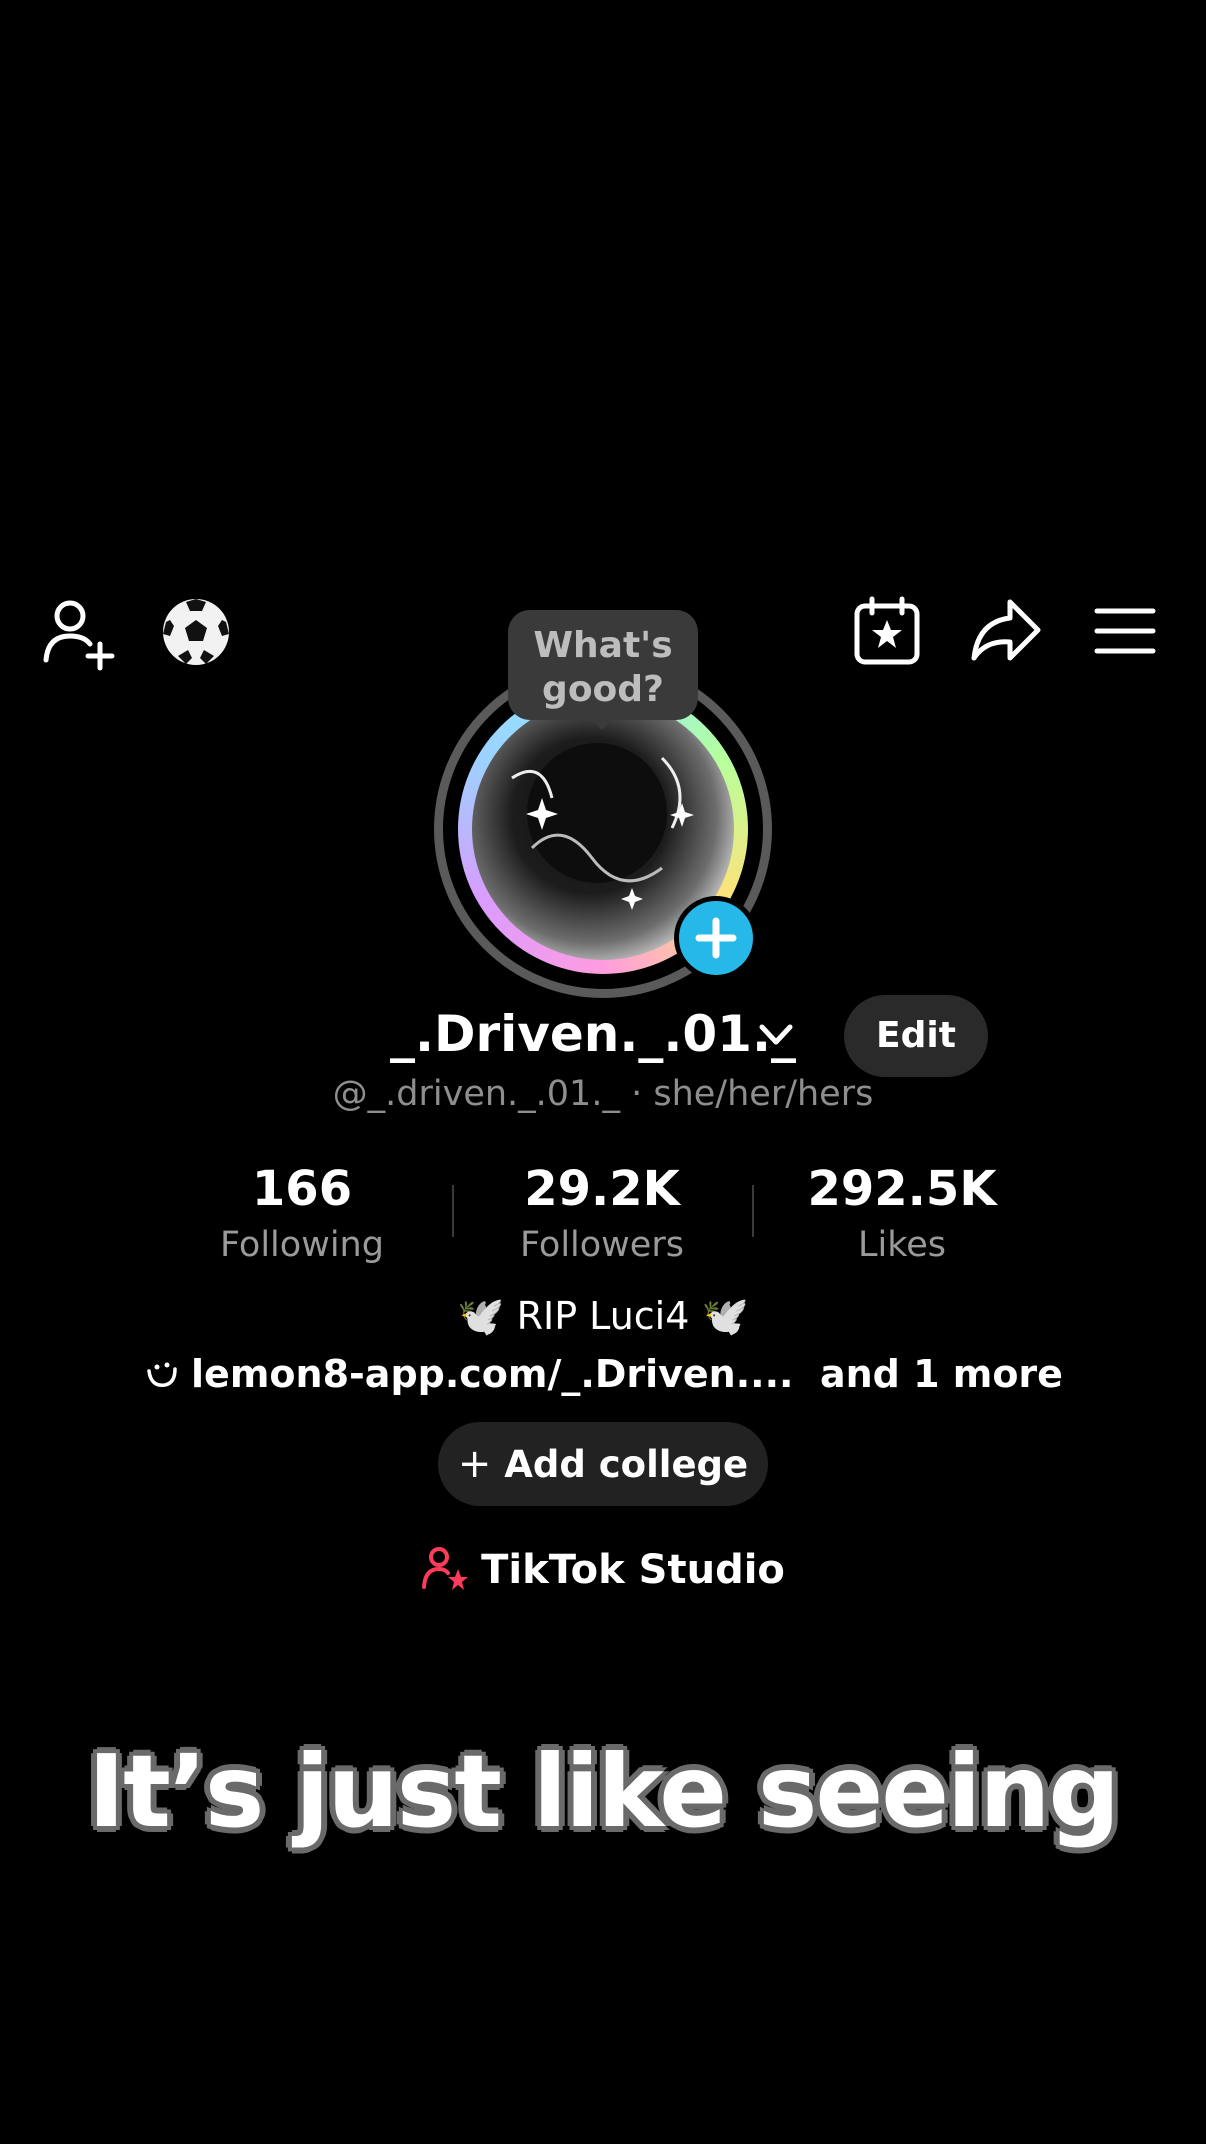  Describe the element at coordinates (752, 1094) in the screenshot. I see `pronouns: · she/her/hers` at that location.